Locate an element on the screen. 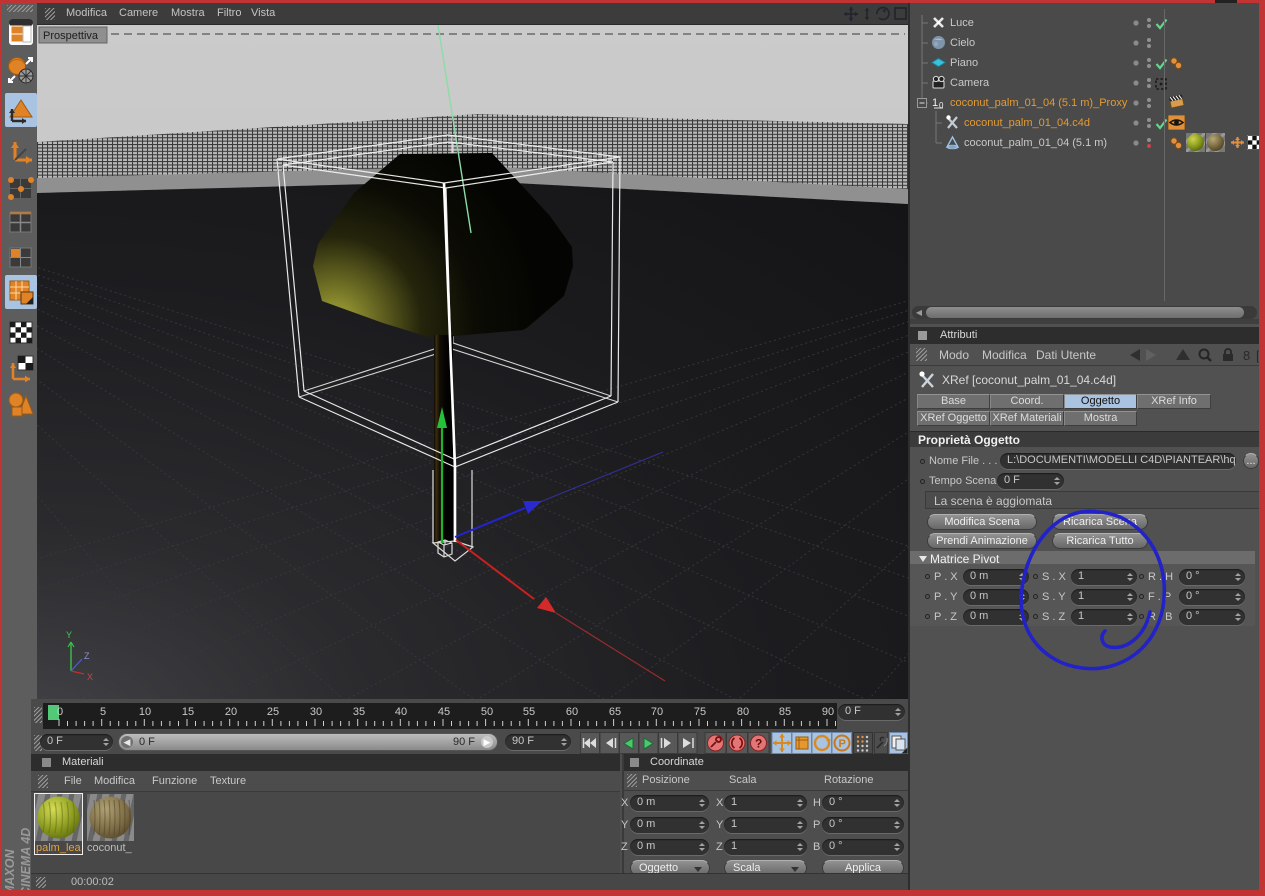  svg-text: 70 is located at coordinates (657, 712).